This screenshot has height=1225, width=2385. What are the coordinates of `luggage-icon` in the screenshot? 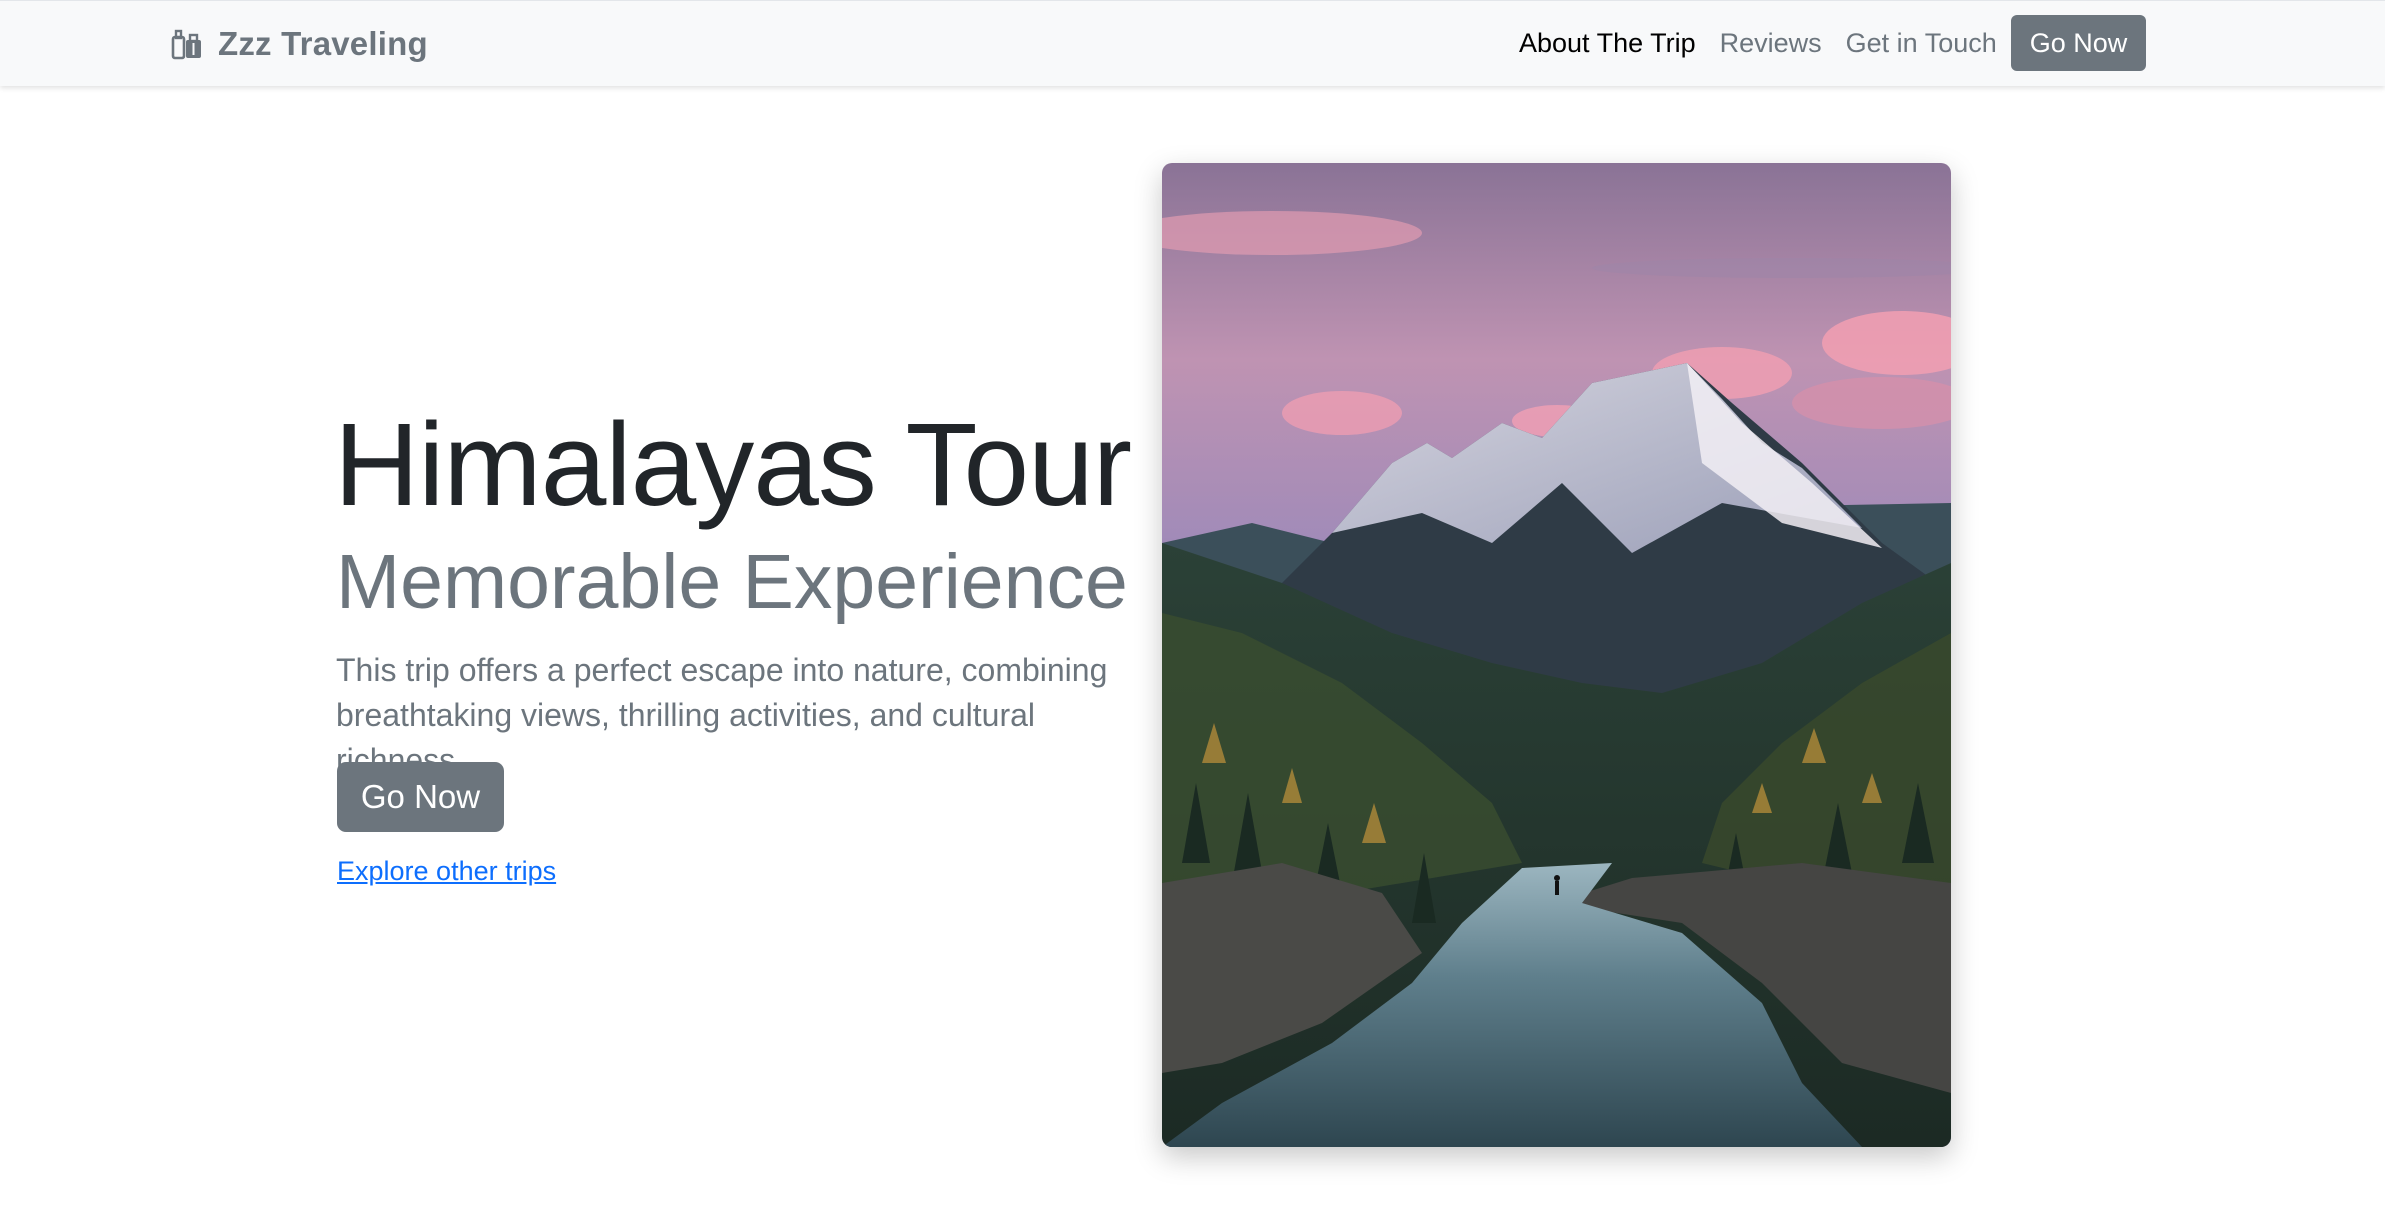 It's located at (187, 44).